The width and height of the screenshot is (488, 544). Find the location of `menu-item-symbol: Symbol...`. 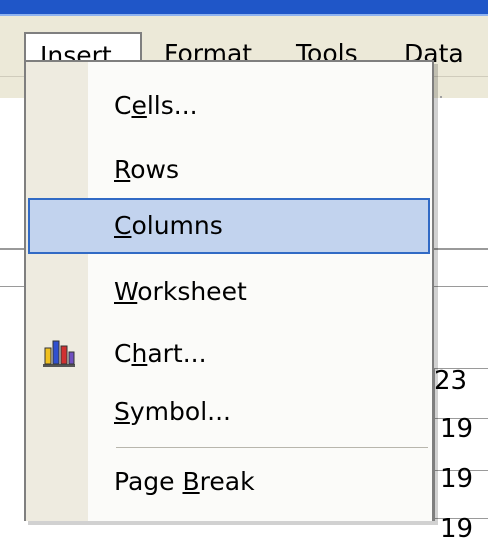

menu-item-symbol: Symbol... is located at coordinates (229, 412).